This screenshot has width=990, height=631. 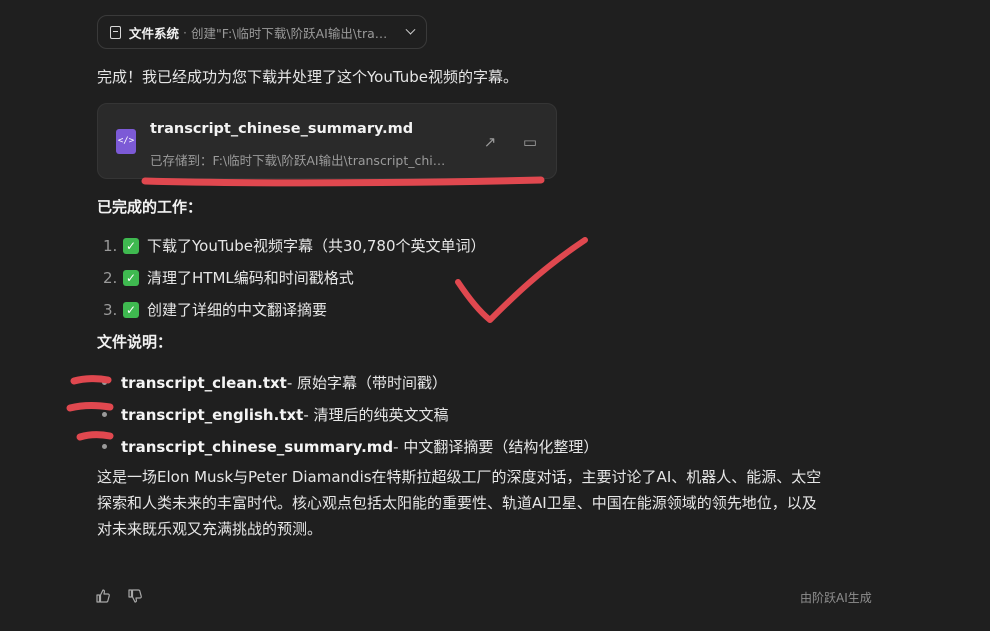 I want to click on list-number: 3., so click(x=110, y=309).